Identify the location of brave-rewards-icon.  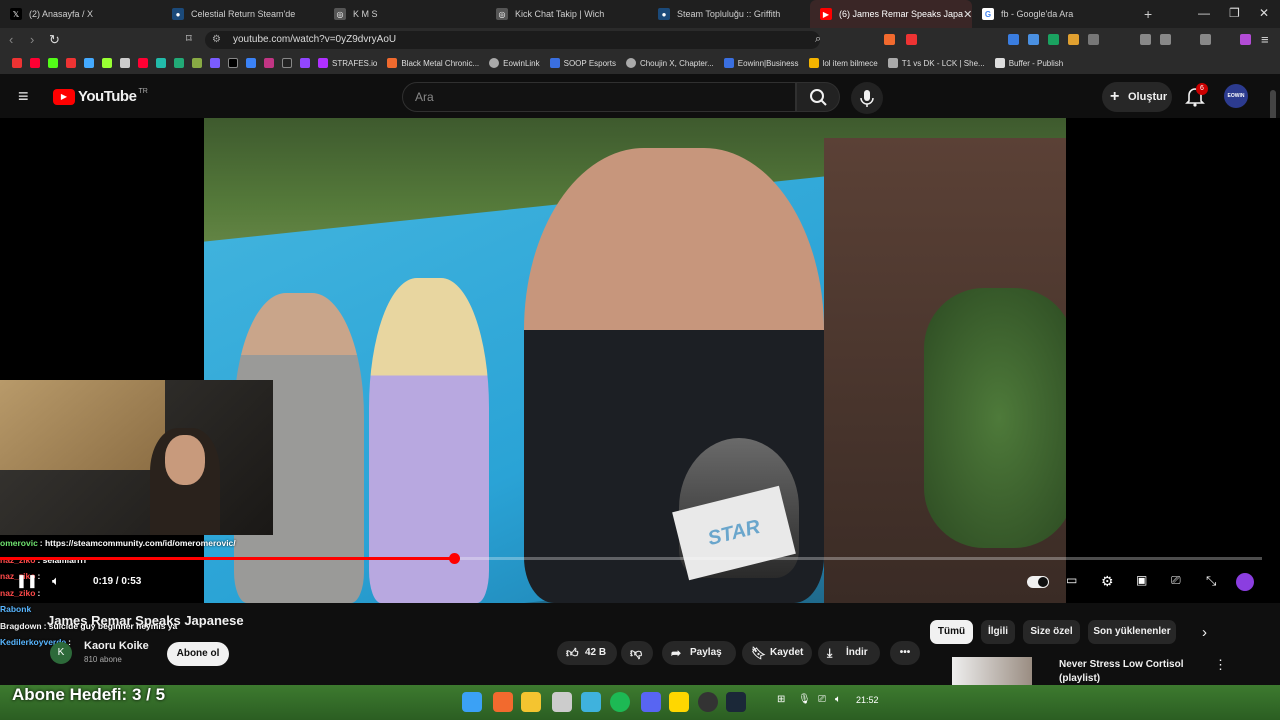
(911, 39).